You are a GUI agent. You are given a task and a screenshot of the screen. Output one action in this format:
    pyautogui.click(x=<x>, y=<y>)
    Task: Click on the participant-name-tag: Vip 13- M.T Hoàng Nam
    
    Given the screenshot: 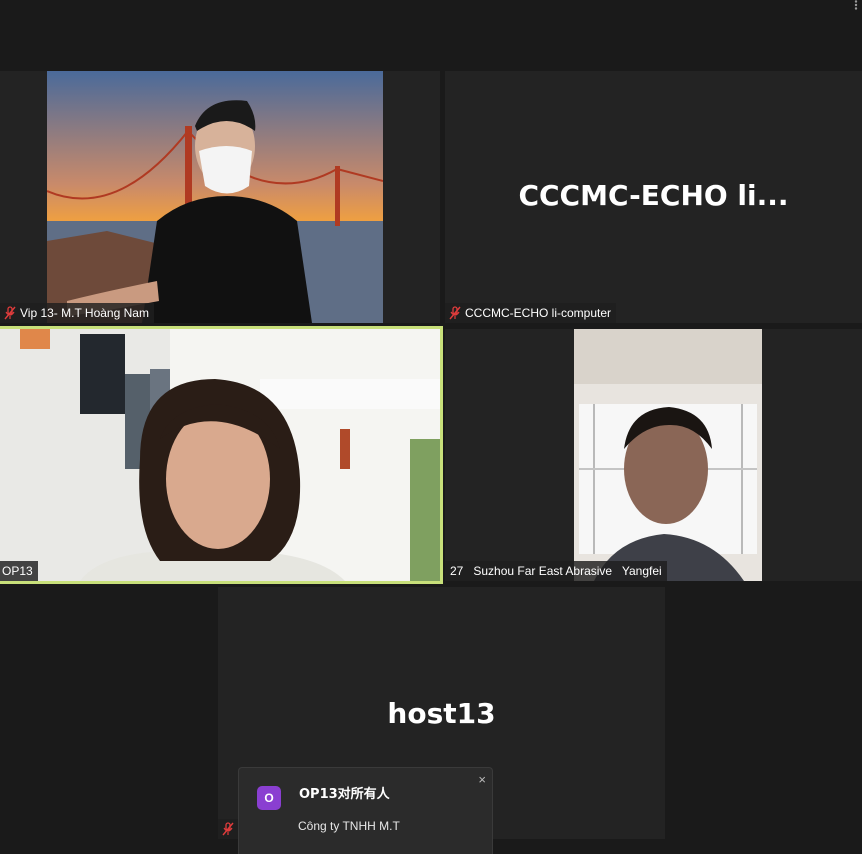 What is the action you would take?
    pyautogui.click(x=77, y=313)
    